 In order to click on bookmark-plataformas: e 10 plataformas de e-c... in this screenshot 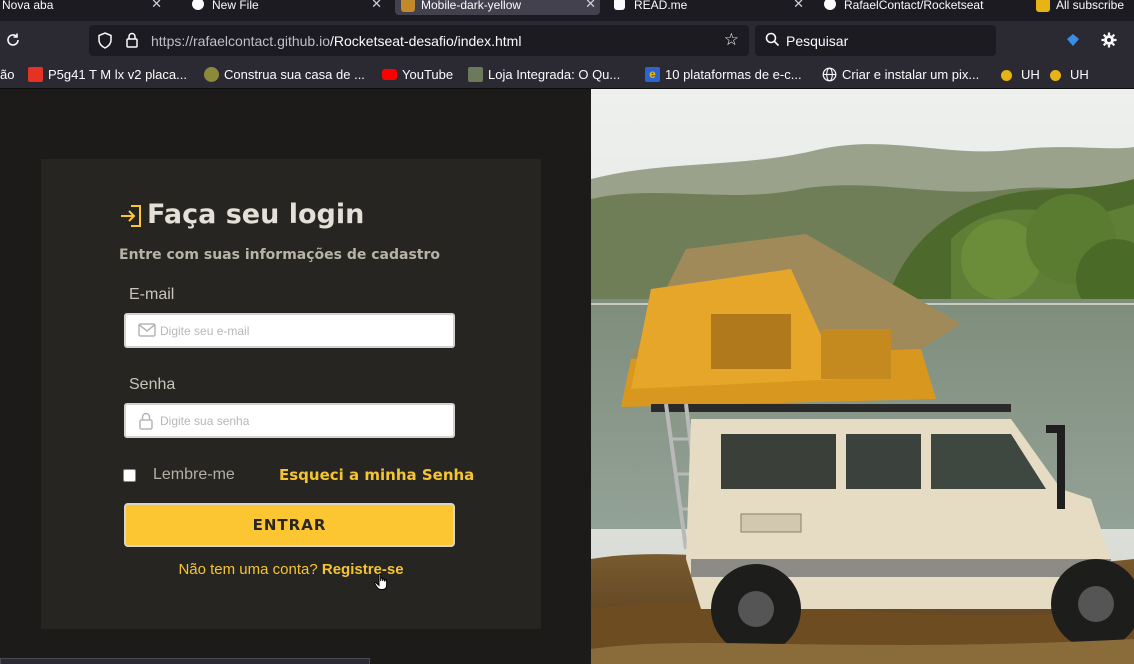, I will do `click(723, 75)`.